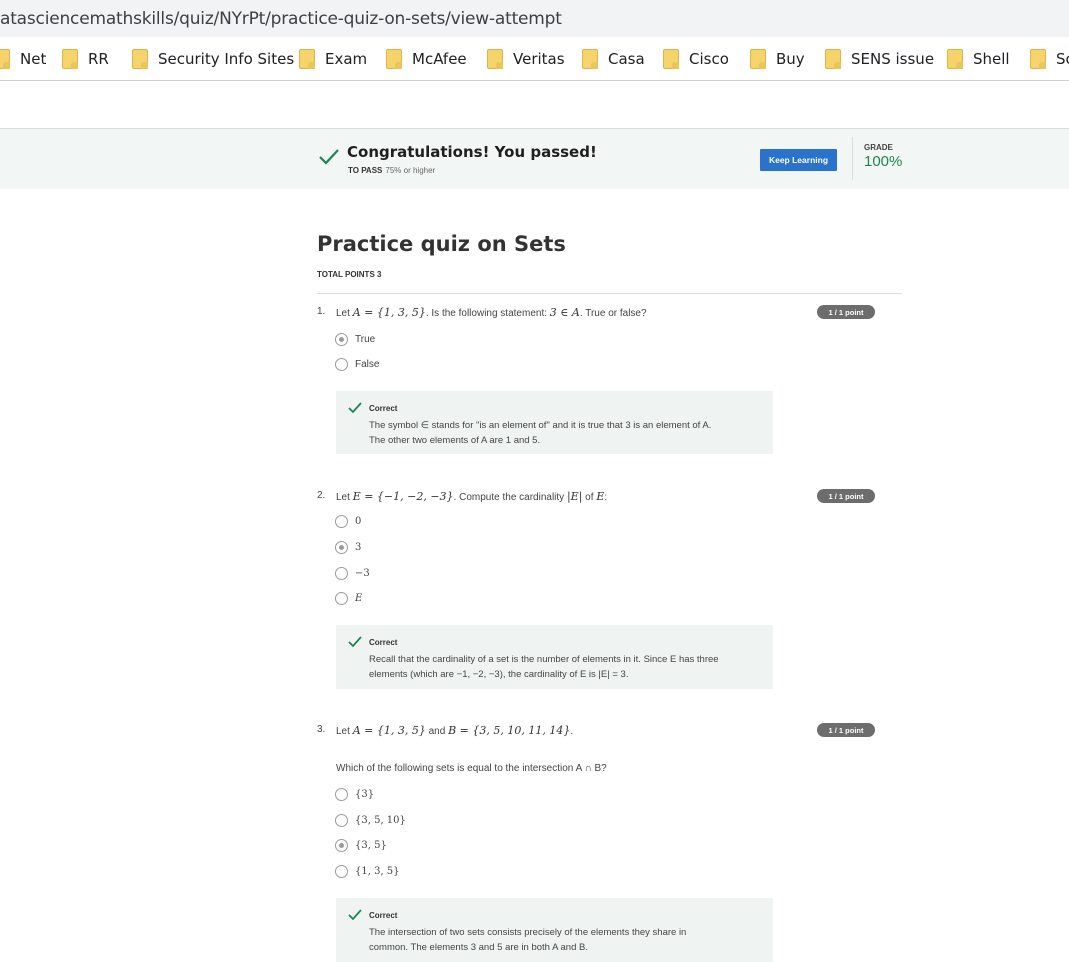 Image resolution: width=1069 pixels, height=962 pixels. I want to click on option-set-3: {3}, so click(354, 794).